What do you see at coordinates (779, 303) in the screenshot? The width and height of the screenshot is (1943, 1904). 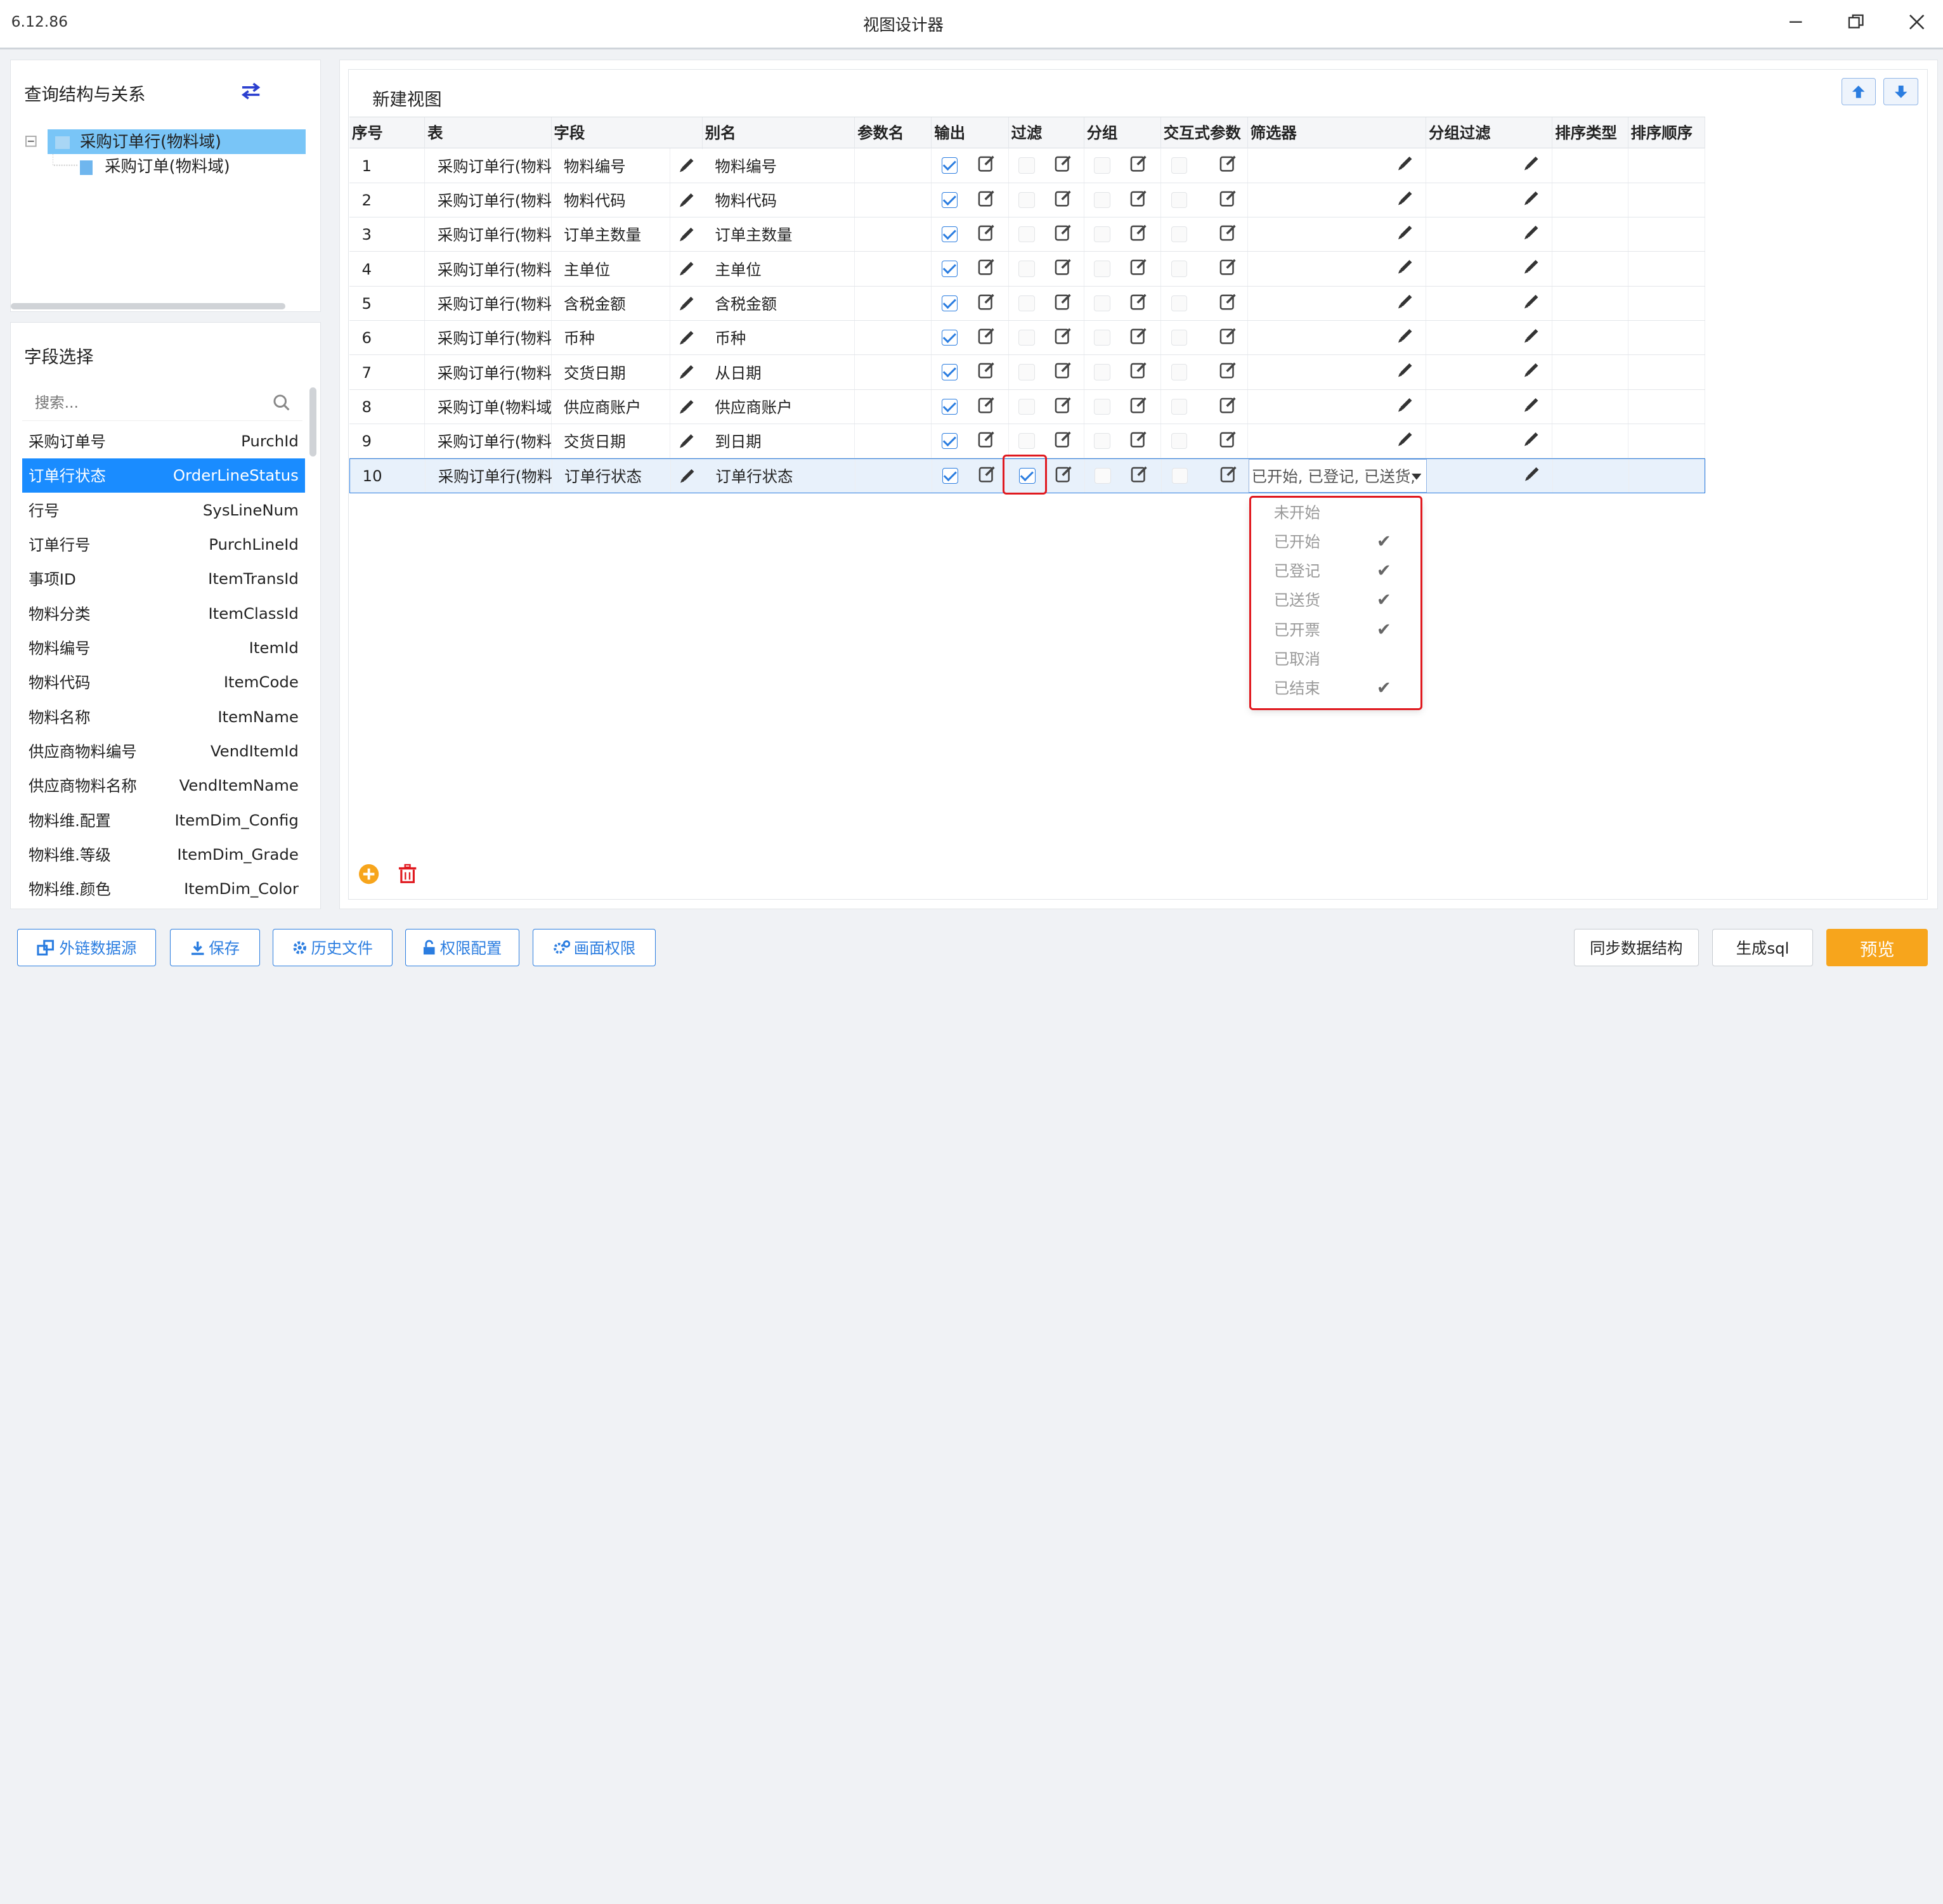 I see `alias-cell: 含税金额` at bounding box center [779, 303].